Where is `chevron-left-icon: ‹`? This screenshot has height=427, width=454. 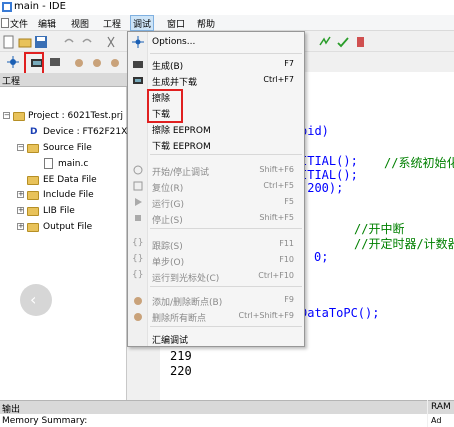
chevron-left-icon: ‹ is located at coordinates (33, 299).